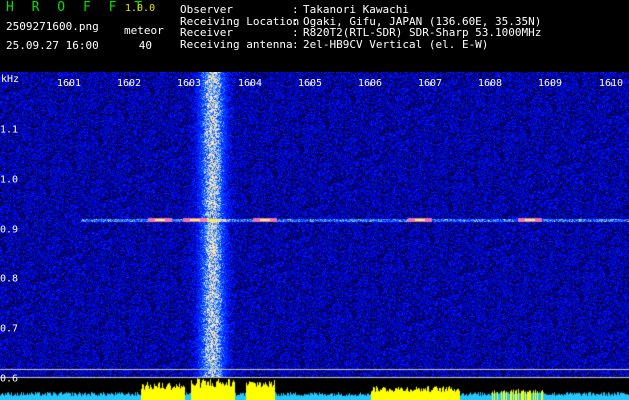  What do you see at coordinates (422, 32) in the screenshot?
I see `info-value-receiver: R820T2(RTL-SDR) SDR-Sharp 53.1000MHz` at bounding box center [422, 32].